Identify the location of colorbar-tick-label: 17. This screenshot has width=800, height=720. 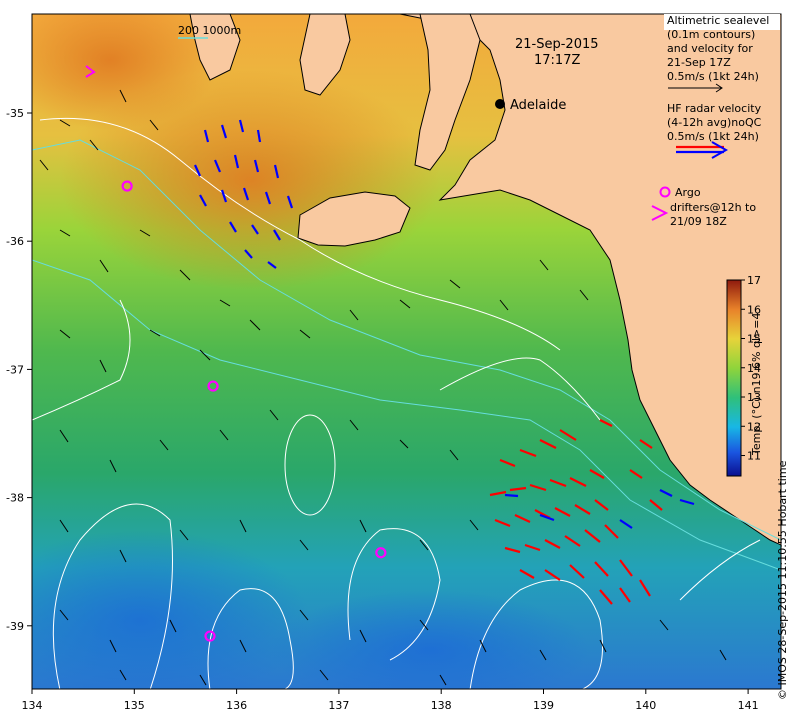
(754, 280).